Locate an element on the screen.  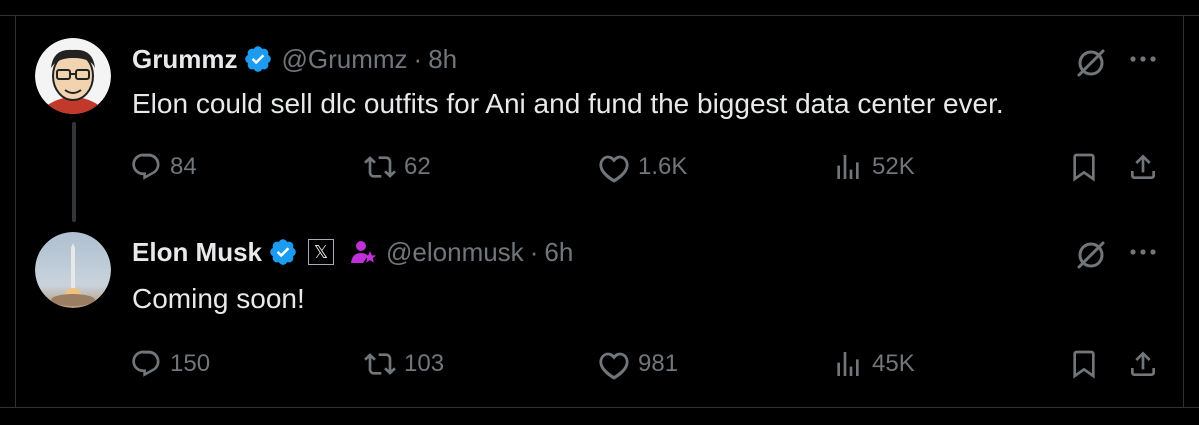
handle: @Grummz is located at coordinates (344, 59).